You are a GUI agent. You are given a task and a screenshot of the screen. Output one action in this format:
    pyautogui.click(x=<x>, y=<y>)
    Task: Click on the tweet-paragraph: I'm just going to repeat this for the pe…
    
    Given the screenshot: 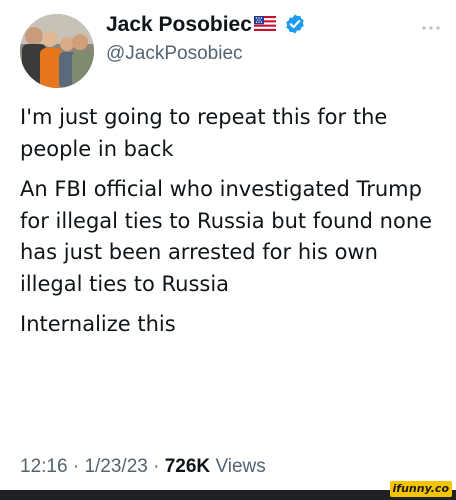 What is the action you would take?
    pyautogui.click(x=204, y=133)
    